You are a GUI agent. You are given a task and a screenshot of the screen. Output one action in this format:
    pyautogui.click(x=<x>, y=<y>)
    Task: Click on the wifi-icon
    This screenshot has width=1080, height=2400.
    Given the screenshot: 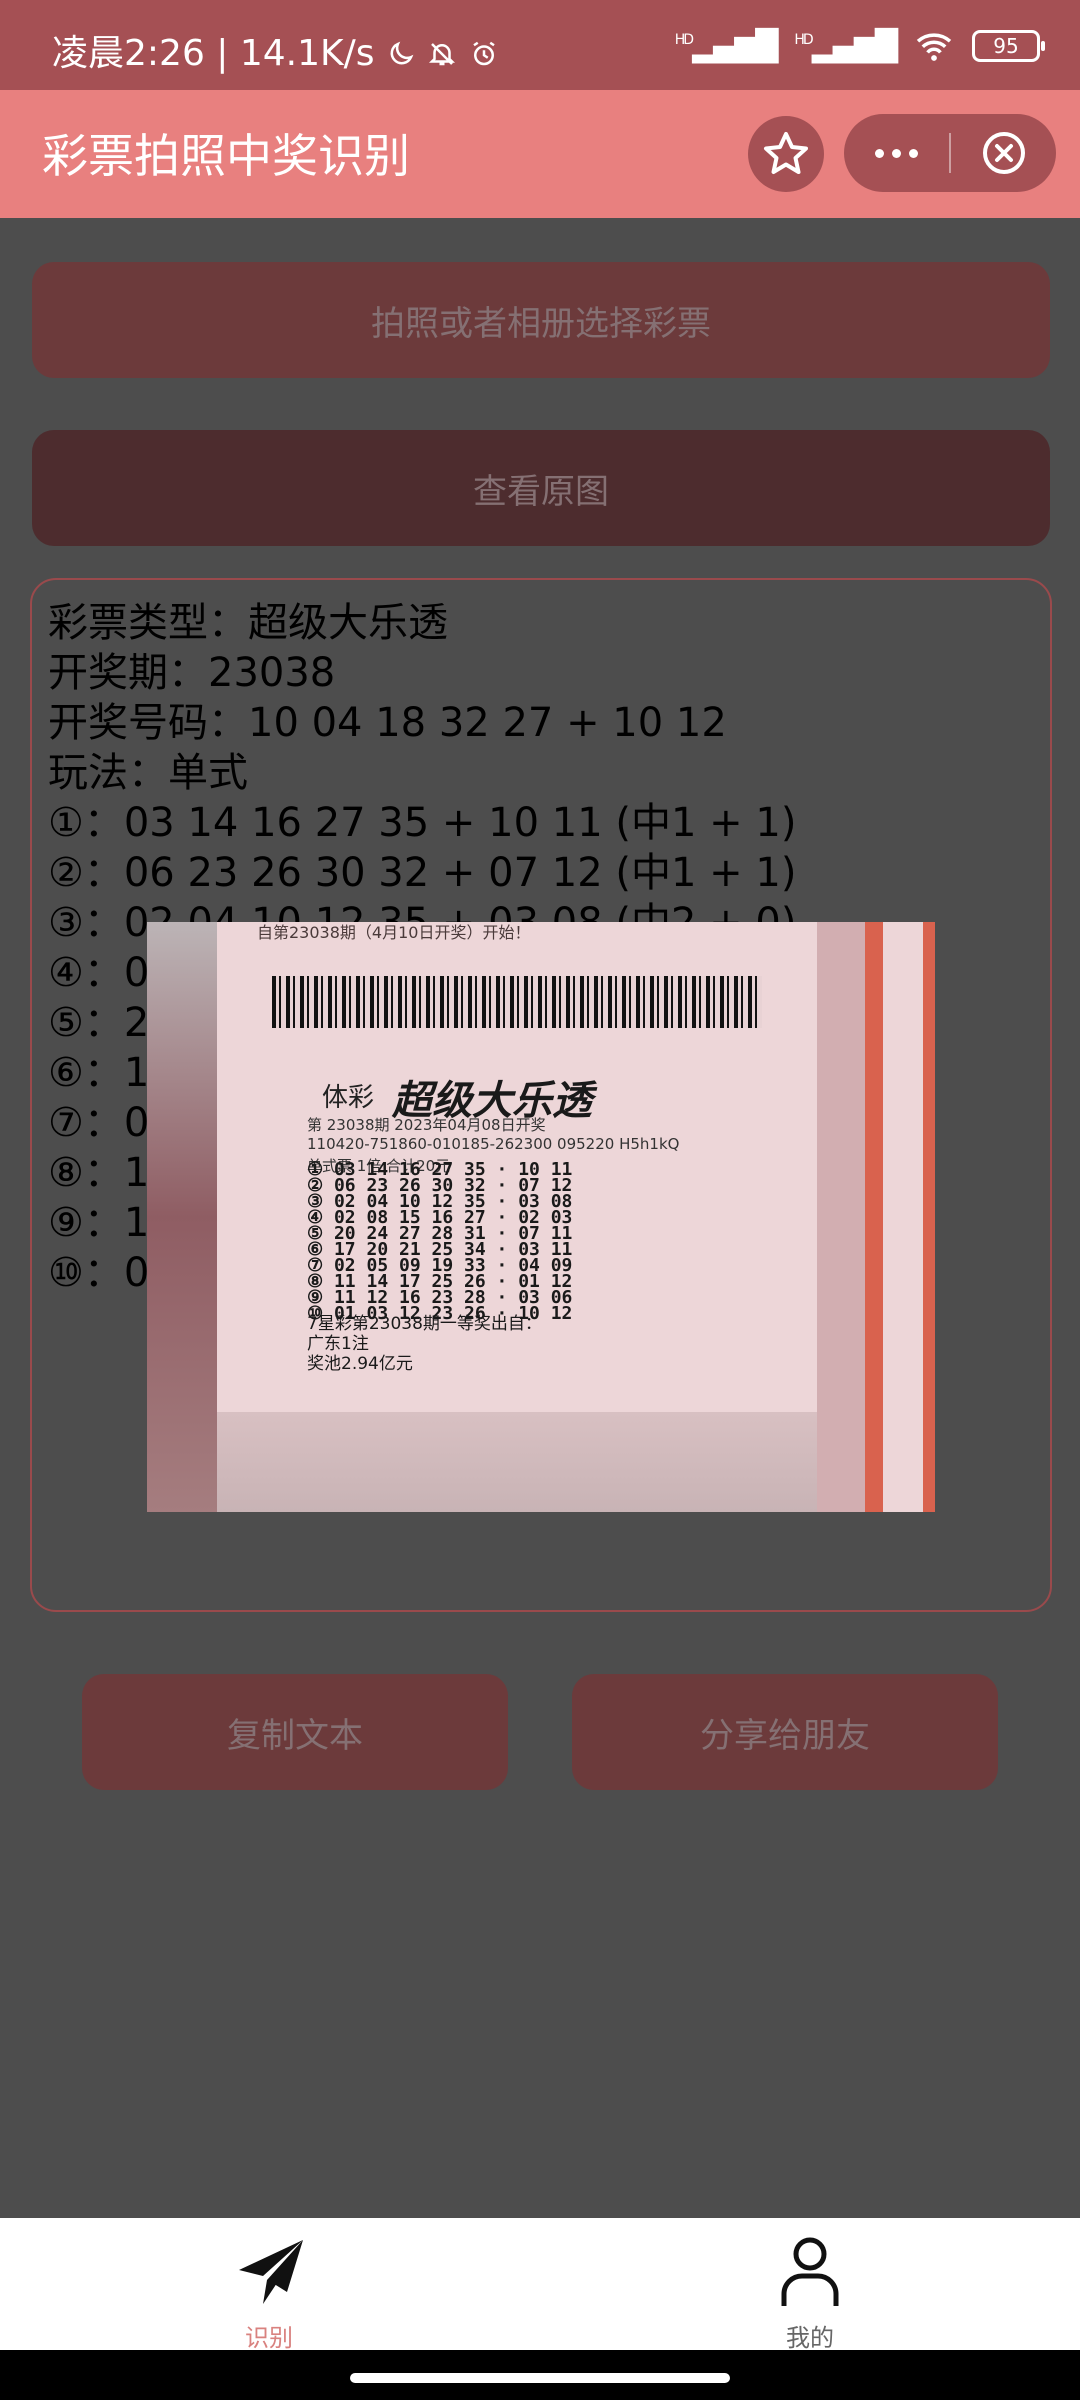 What is the action you would take?
    pyautogui.click(x=934, y=47)
    